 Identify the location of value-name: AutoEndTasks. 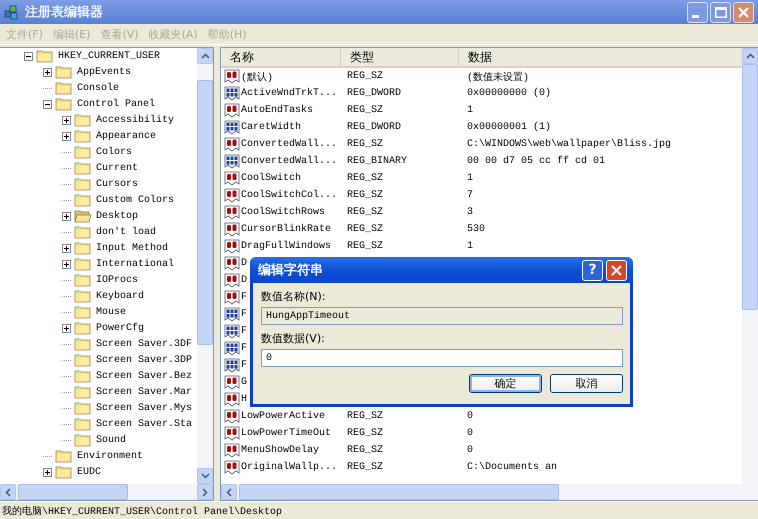
(277, 110).